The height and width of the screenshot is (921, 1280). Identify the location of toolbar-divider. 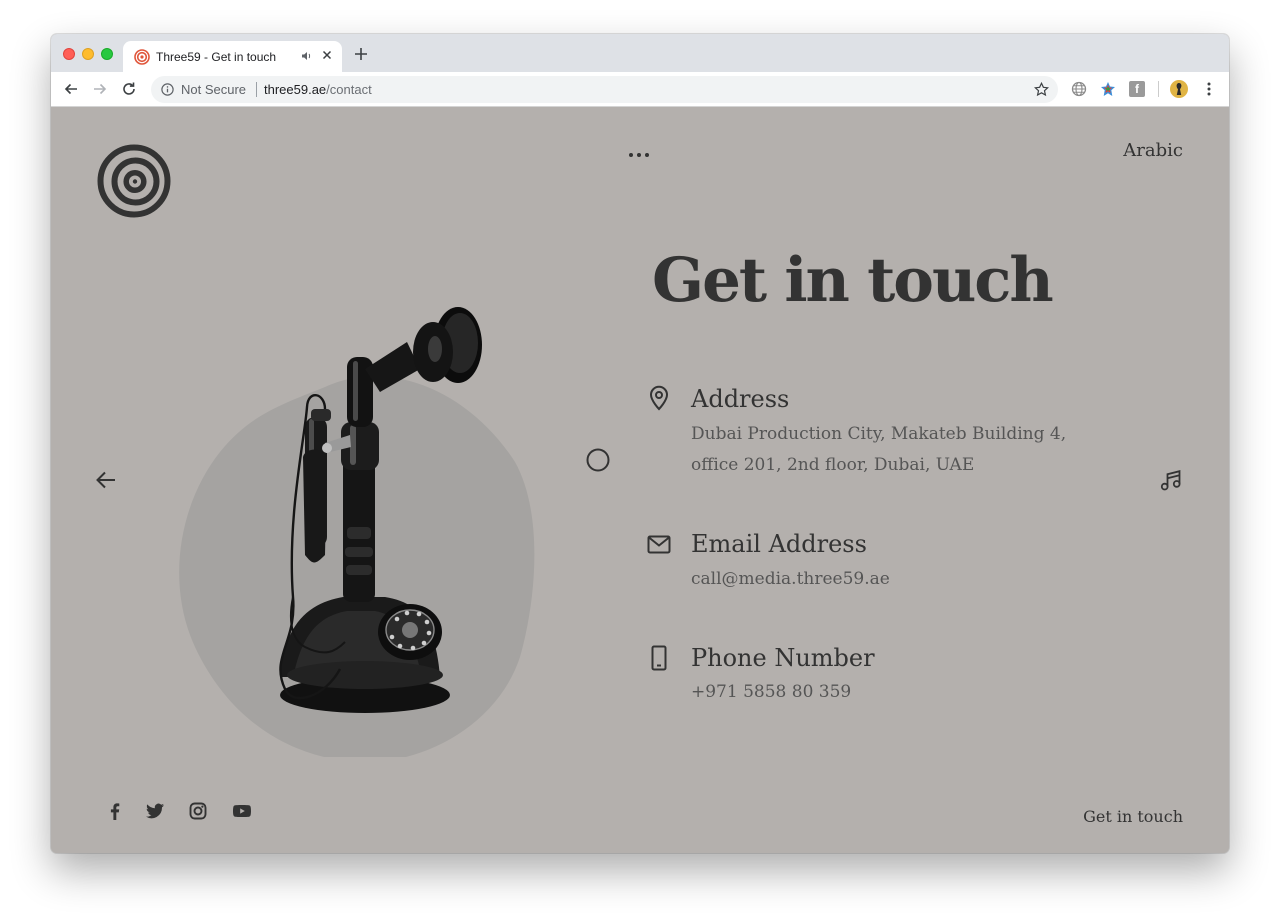
(1158, 89).